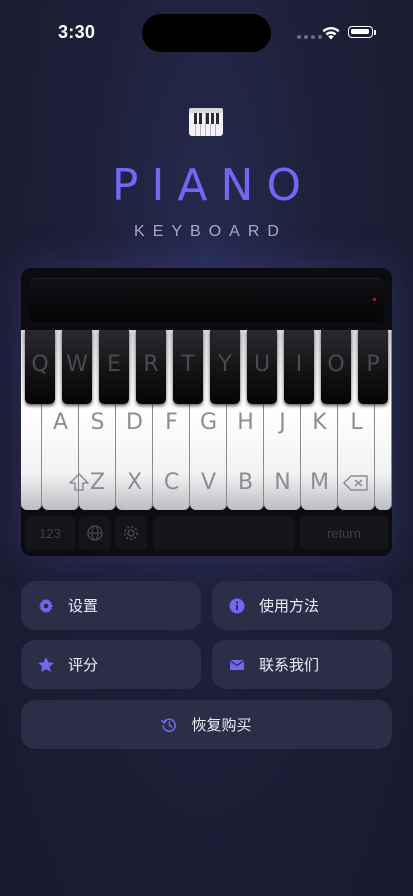 The height and width of the screenshot is (896, 413). I want to click on key-label: D, so click(134, 422).